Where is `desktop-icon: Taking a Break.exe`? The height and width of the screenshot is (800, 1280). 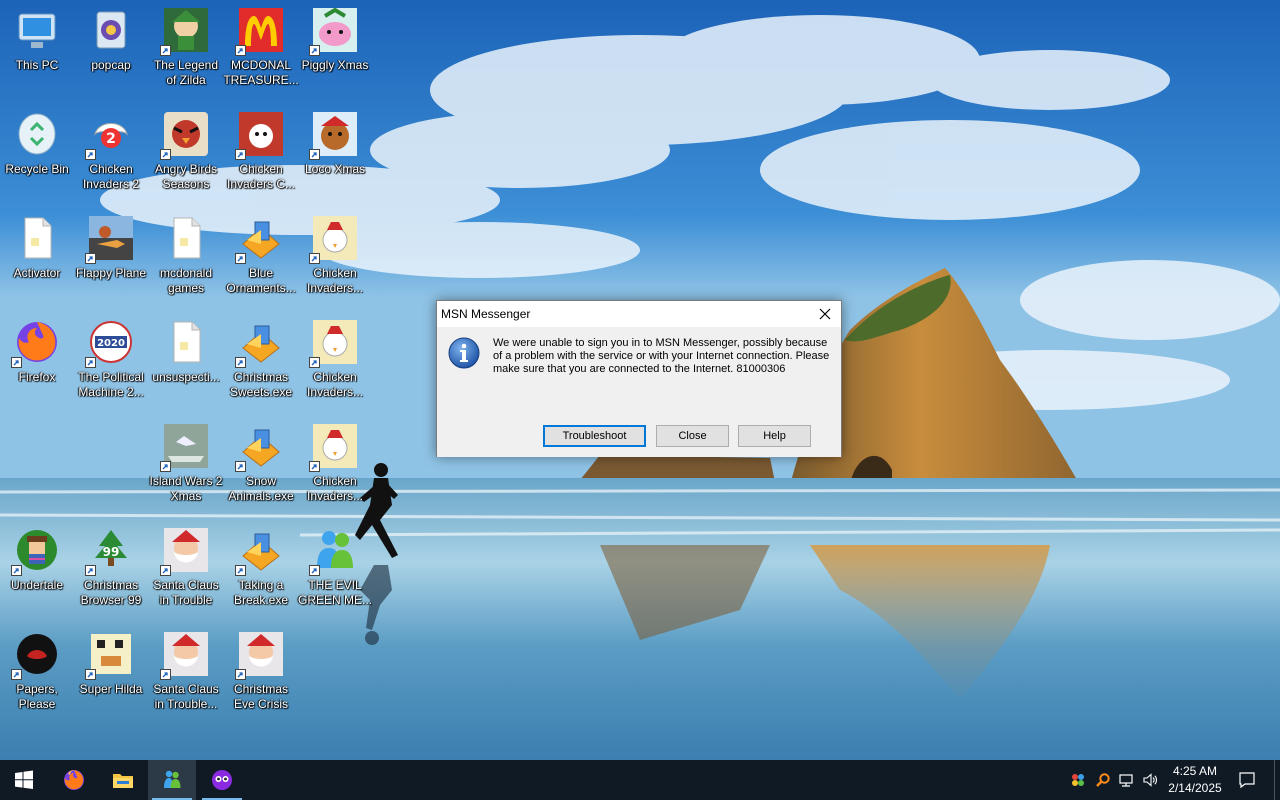
desktop-icon: Taking a Break.exe is located at coordinates (261, 570).